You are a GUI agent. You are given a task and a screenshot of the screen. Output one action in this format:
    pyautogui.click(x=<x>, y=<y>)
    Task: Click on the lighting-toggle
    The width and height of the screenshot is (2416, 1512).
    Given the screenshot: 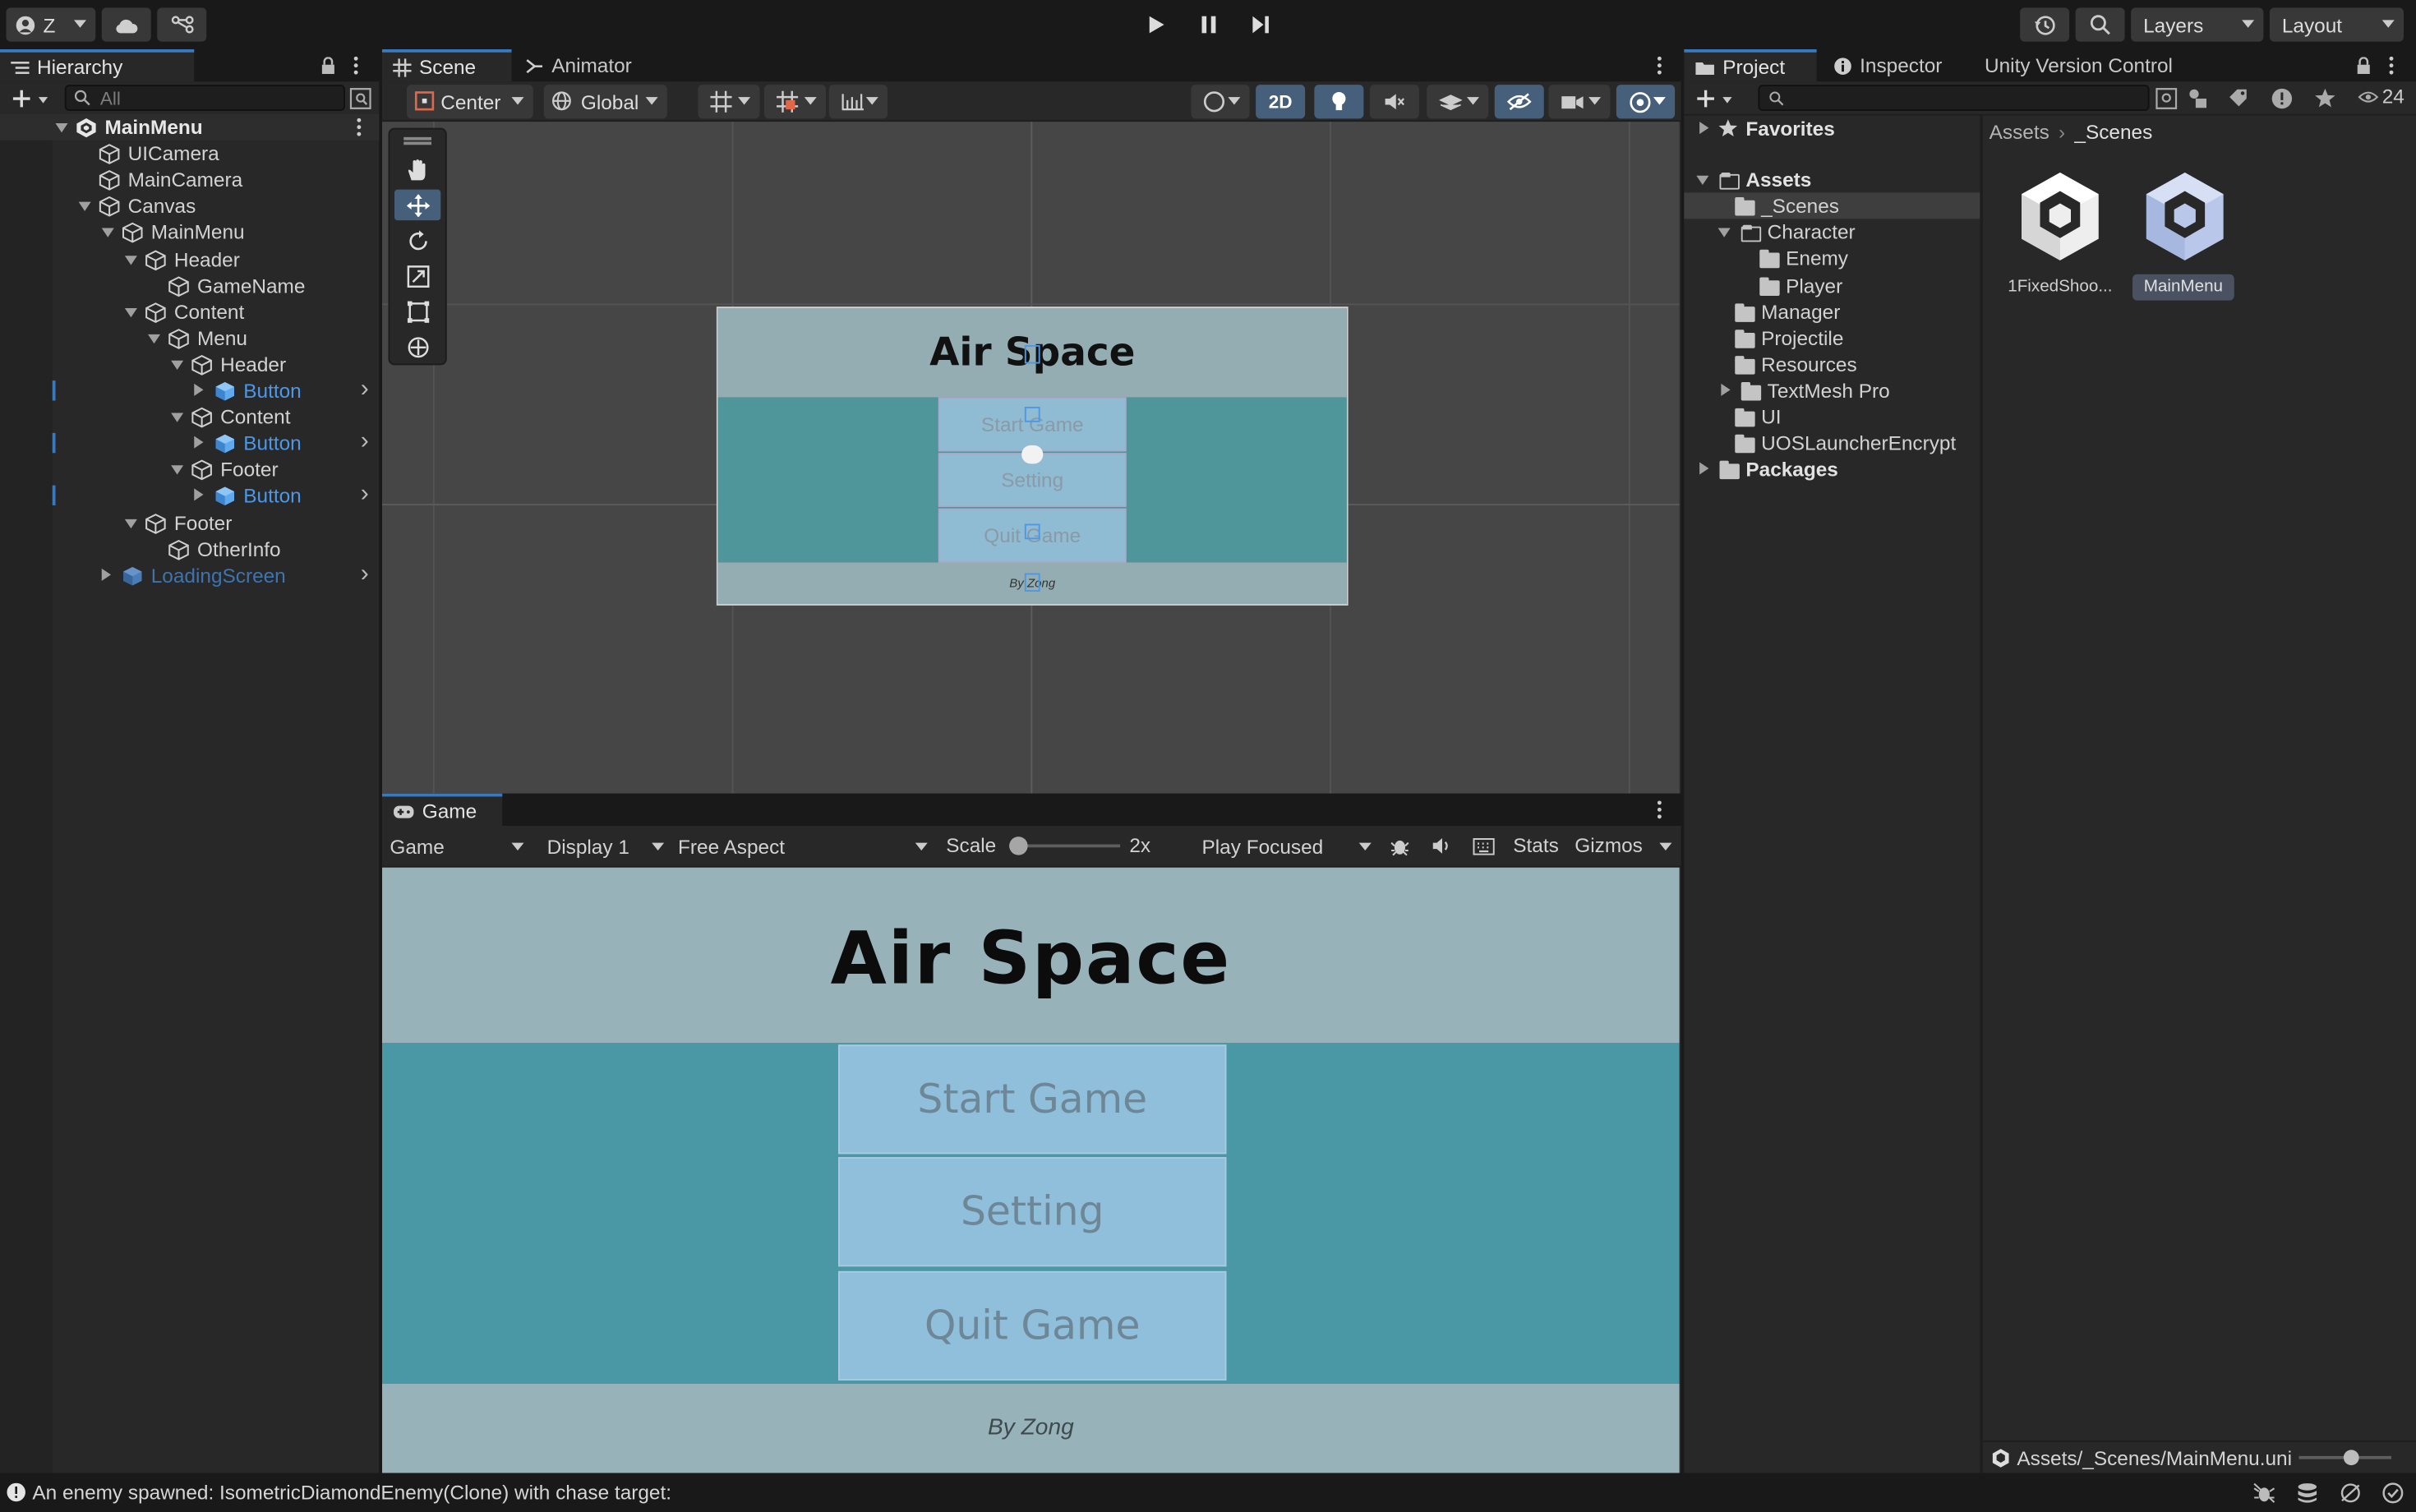 What is the action you would take?
    pyautogui.click(x=1339, y=102)
    